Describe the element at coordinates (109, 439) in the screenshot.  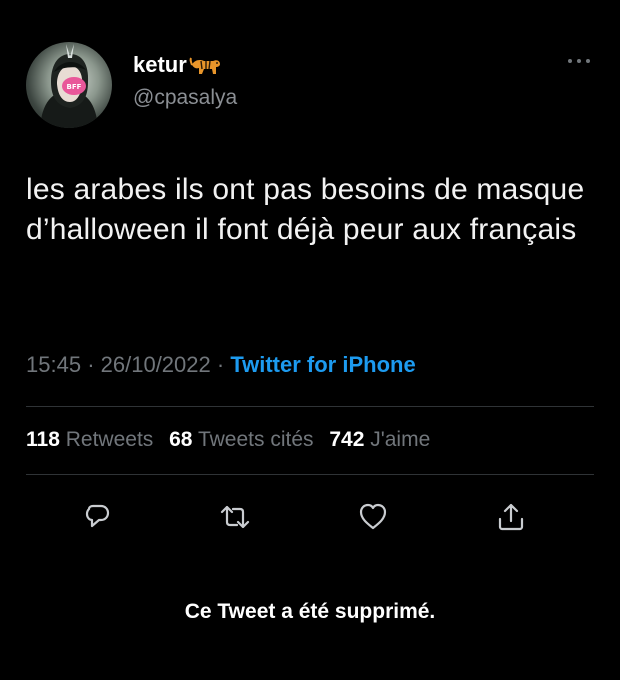
I see `retweets-label: Retweets` at that location.